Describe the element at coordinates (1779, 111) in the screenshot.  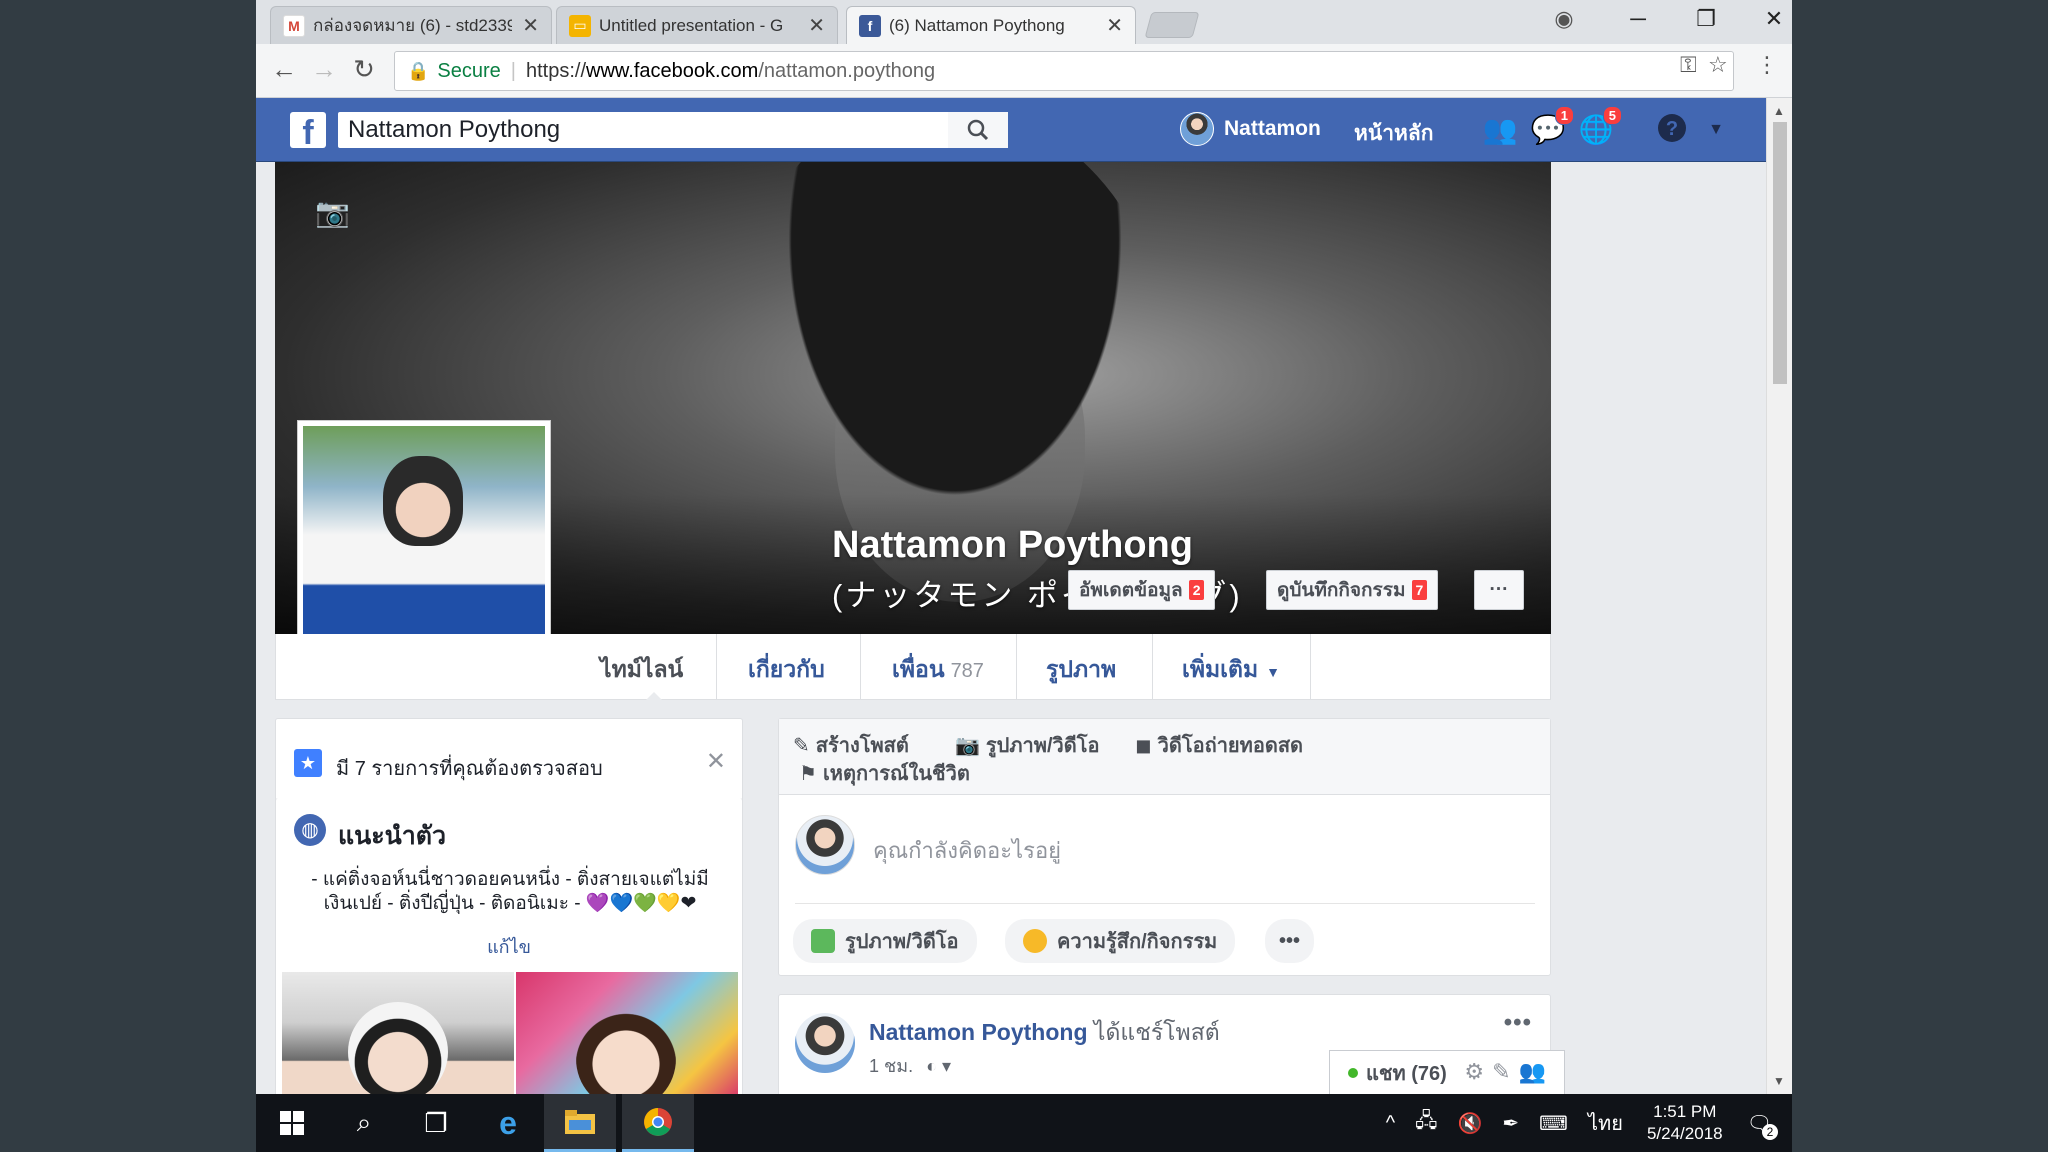
I see `scroll-up-icon: ▲` at that location.